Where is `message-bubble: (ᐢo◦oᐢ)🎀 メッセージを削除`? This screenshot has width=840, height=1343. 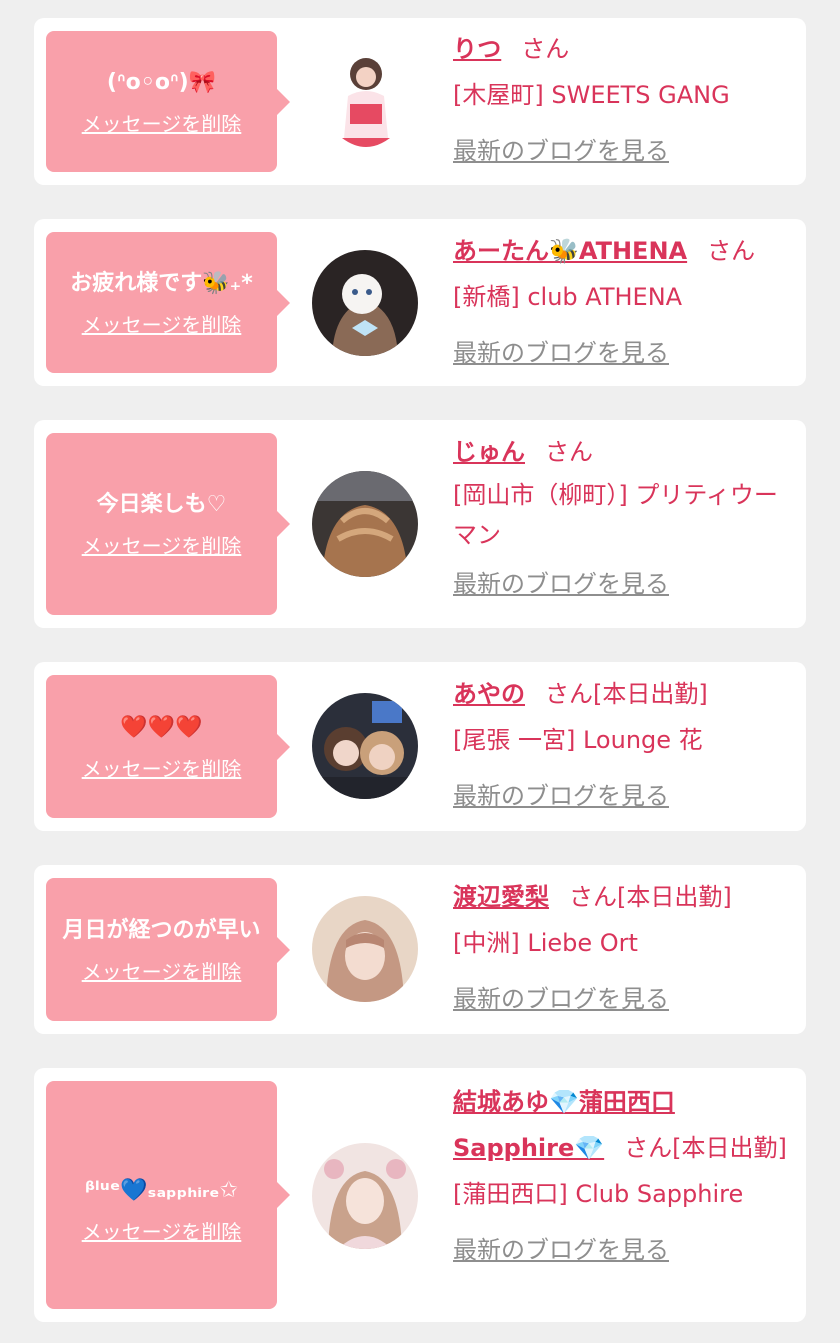 message-bubble: (ᐢo◦oᐢ)🎀 メッセージを削除 is located at coordinates (168, 101).